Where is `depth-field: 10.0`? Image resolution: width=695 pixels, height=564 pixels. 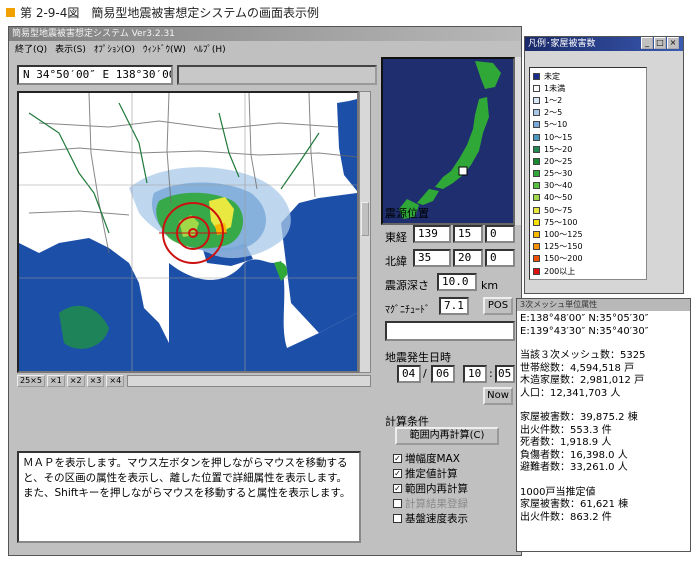
depth-field: 10.0 is located at coordinates (457, 282).